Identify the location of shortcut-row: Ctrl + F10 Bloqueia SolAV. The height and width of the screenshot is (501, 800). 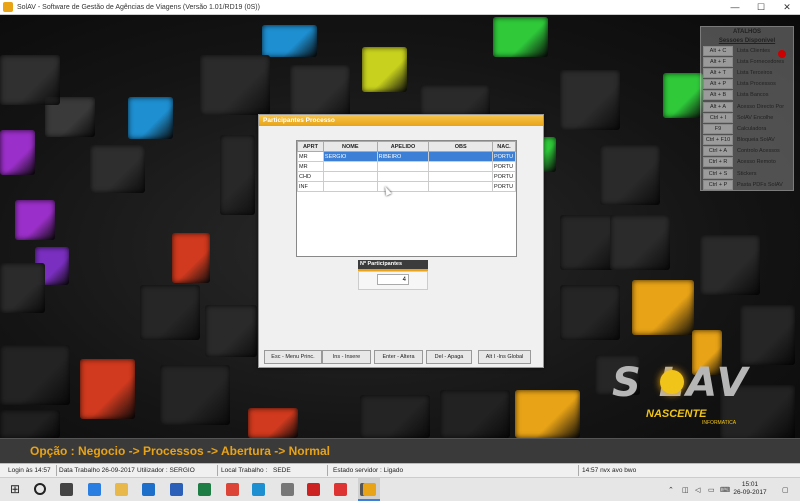
(747, 140).